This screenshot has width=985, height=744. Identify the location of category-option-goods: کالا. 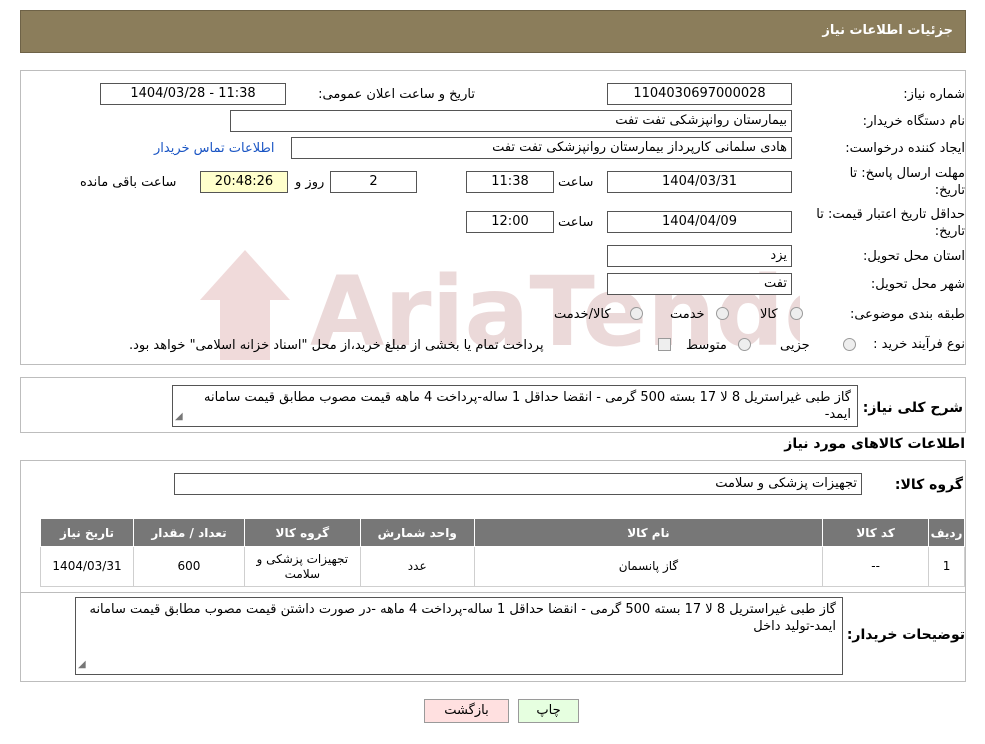
(769, 314).